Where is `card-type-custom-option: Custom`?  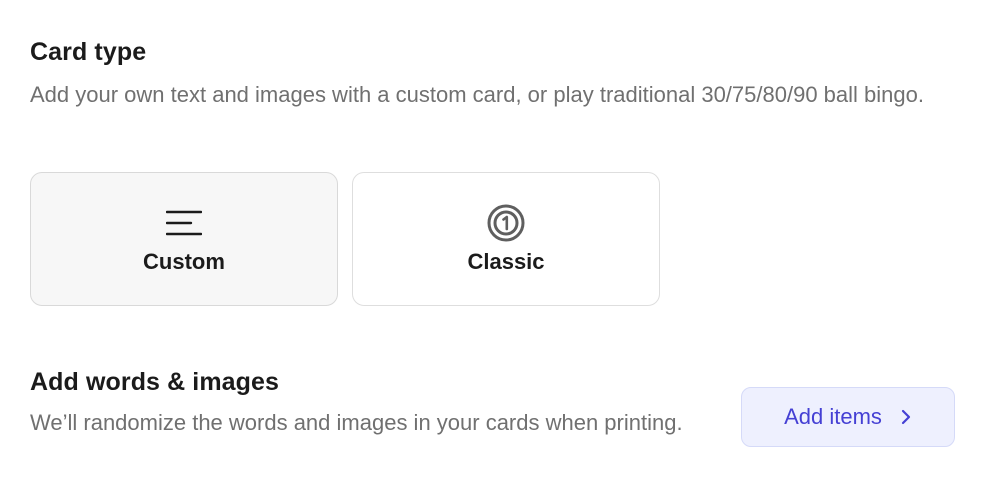 card-type-custom-option: Custom is located at coordinates (184, 239).